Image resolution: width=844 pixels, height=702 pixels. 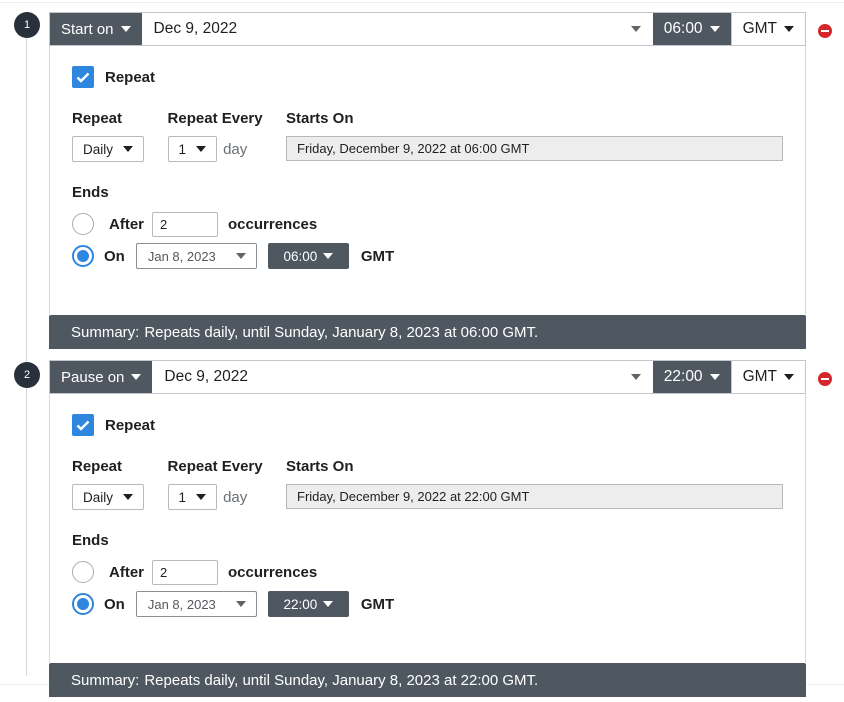 I want to click on schedule-header: Start on Dec 9, 2022 06:00 GMT, so click(x=427, y=29).